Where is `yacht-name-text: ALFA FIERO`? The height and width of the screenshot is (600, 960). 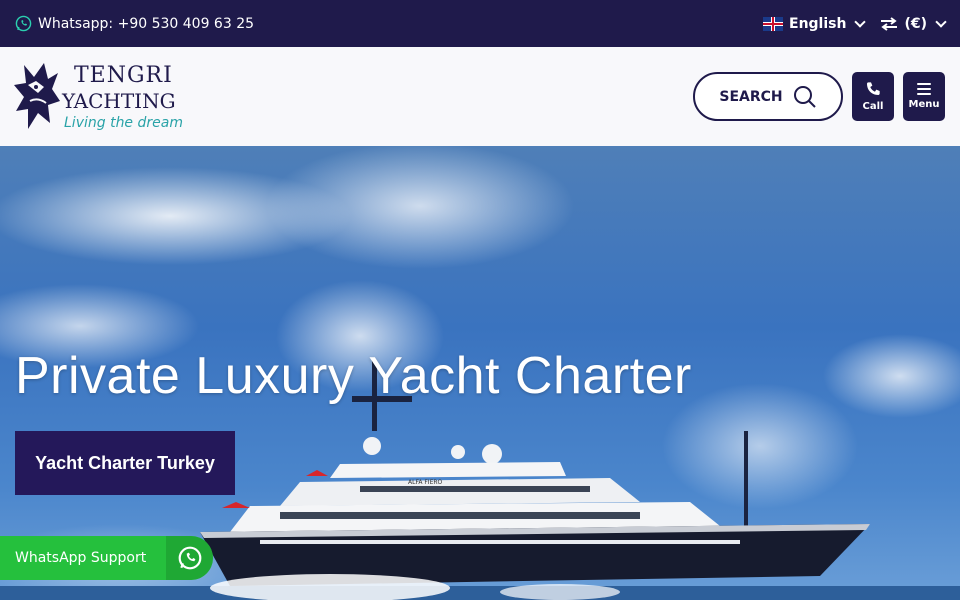 yacht-name-text: ALFA FIERO is located at coordinates (425, 482).